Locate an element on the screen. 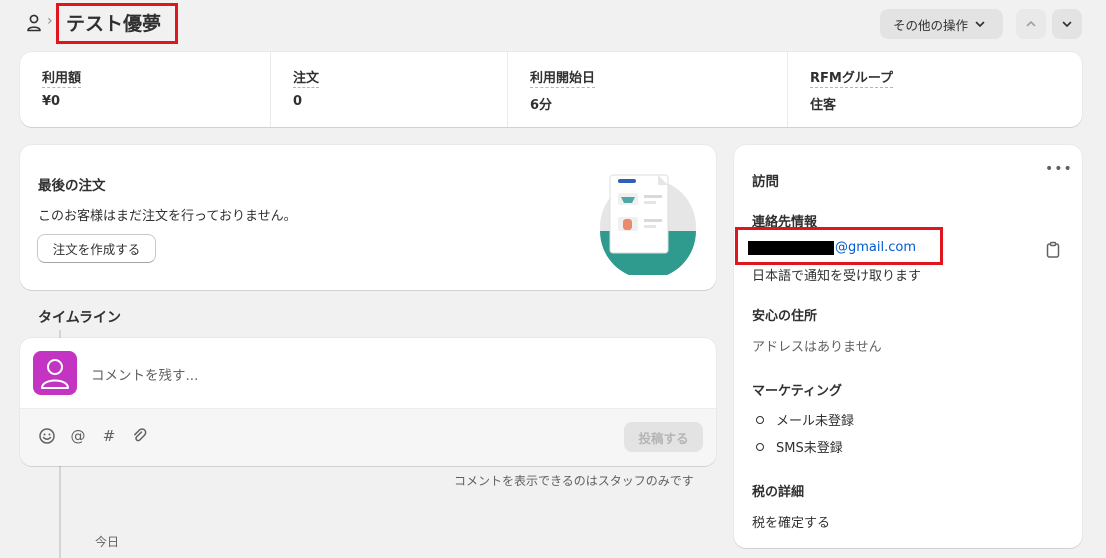 Image resolution: width=1106 pixels, height=558 pixels. address-title: 安心の住所 is located at coordinates (785, 316).